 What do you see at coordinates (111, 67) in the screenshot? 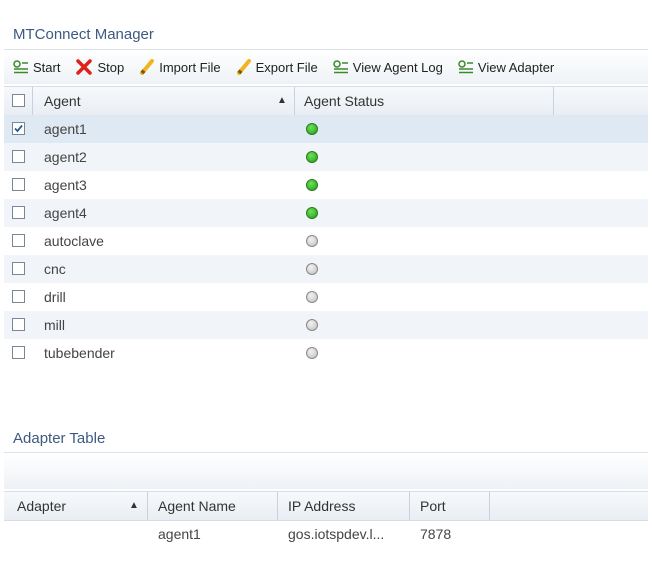
I see `stop-label: Stop` at bounding box center [111, 67].